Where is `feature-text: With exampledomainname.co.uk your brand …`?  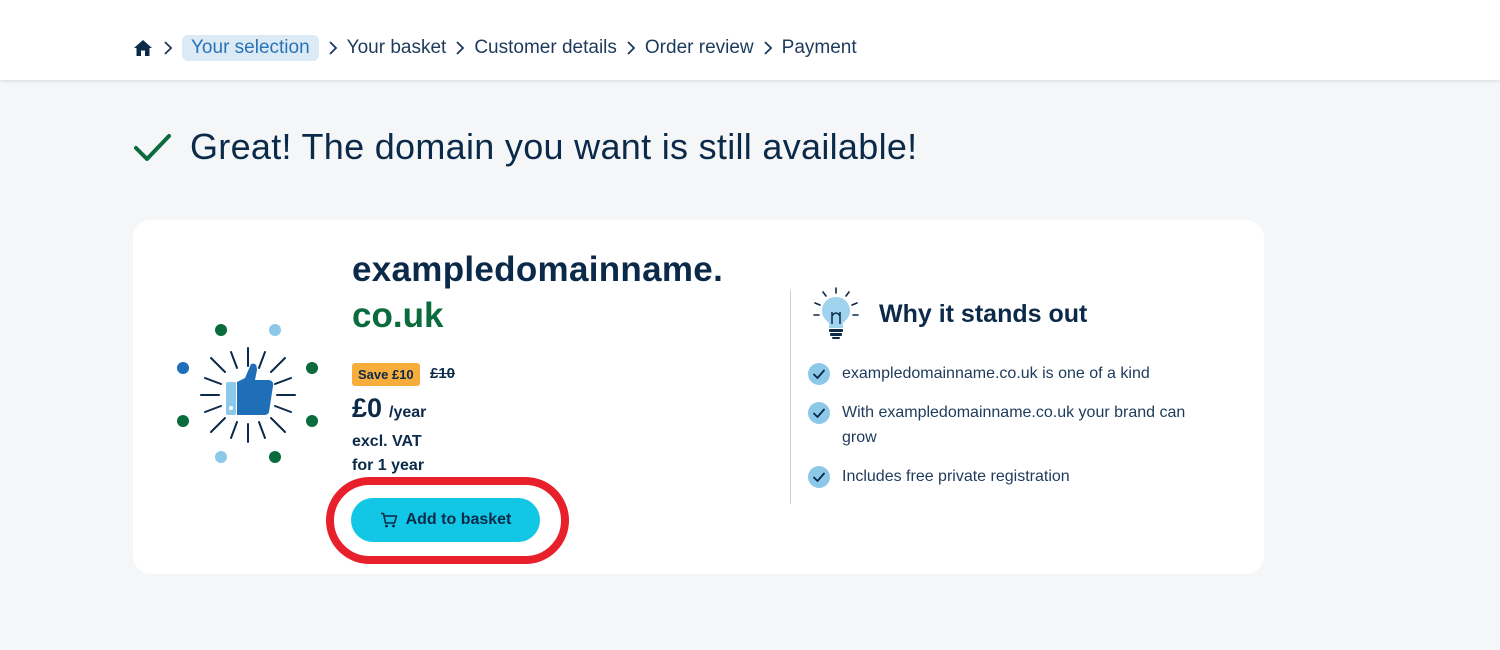 feature-text: With exampledomainname.co.uk your brand … is located at coordinates (1014, 425).